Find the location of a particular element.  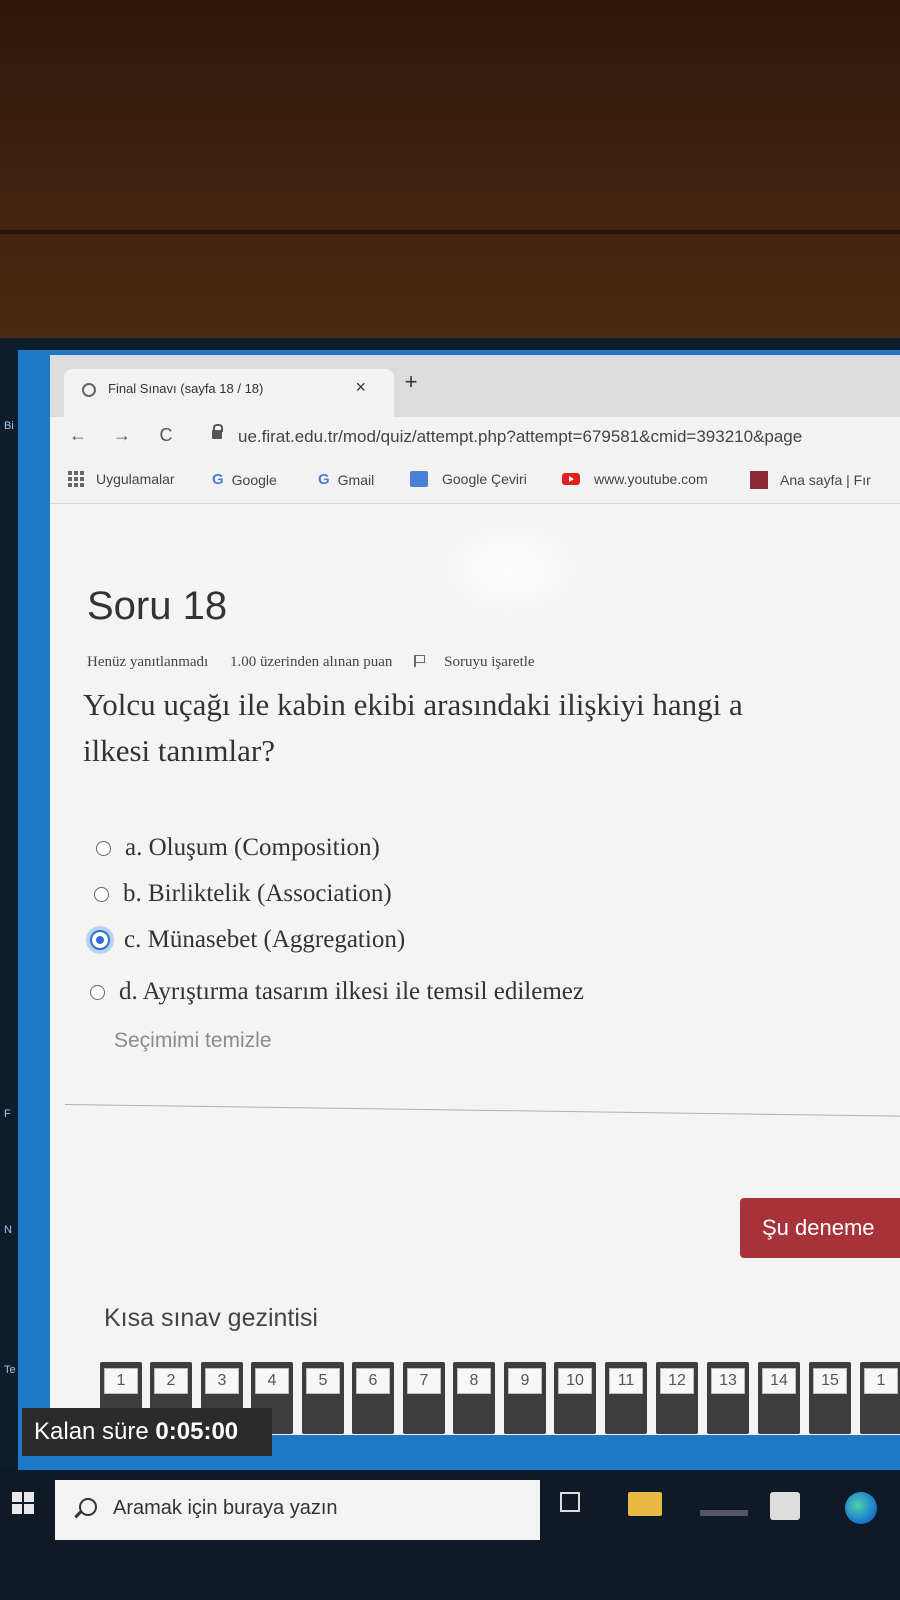

windows-taskbar: Aramak için buraya yazın is located at coordinates (450, 1535).